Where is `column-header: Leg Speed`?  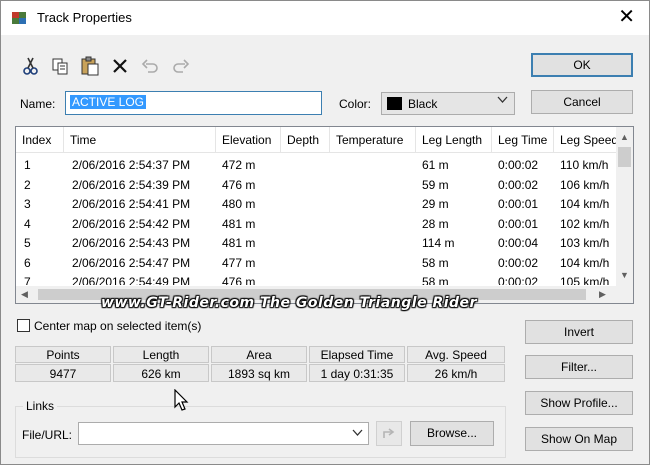
column-header: Leg Speed is located at coordinates (587, 140).